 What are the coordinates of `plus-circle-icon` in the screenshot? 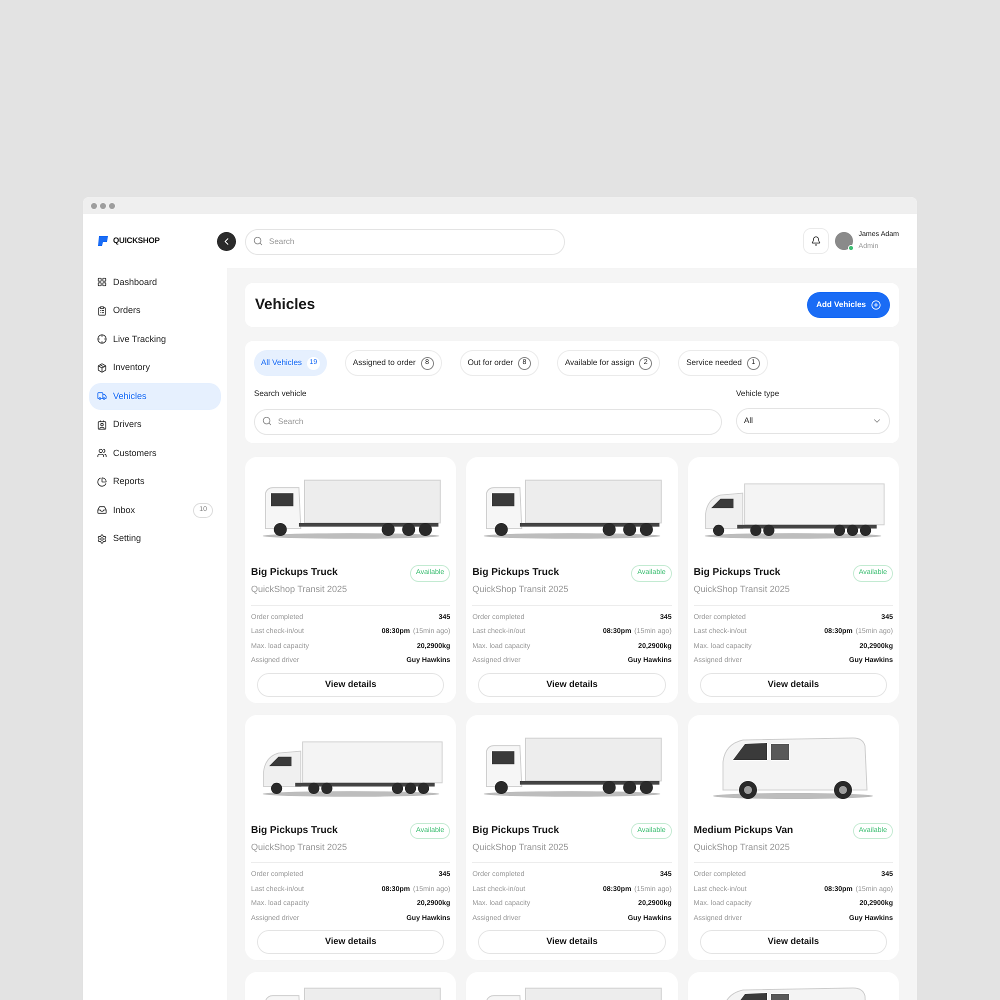 It's located at (876, 305).